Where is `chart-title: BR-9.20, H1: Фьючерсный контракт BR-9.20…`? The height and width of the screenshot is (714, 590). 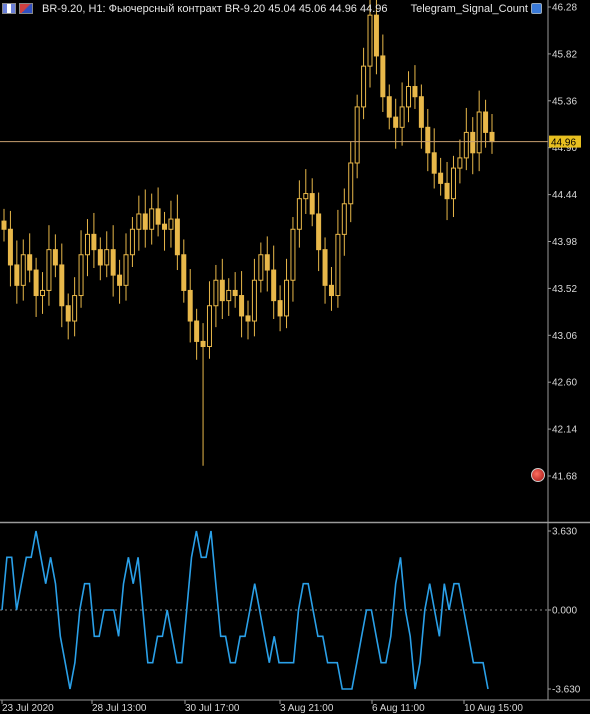
chart-title: BR-9.20, H1: Фьючерсный контракт BR-9.20… is located at coordinates (215, 9).